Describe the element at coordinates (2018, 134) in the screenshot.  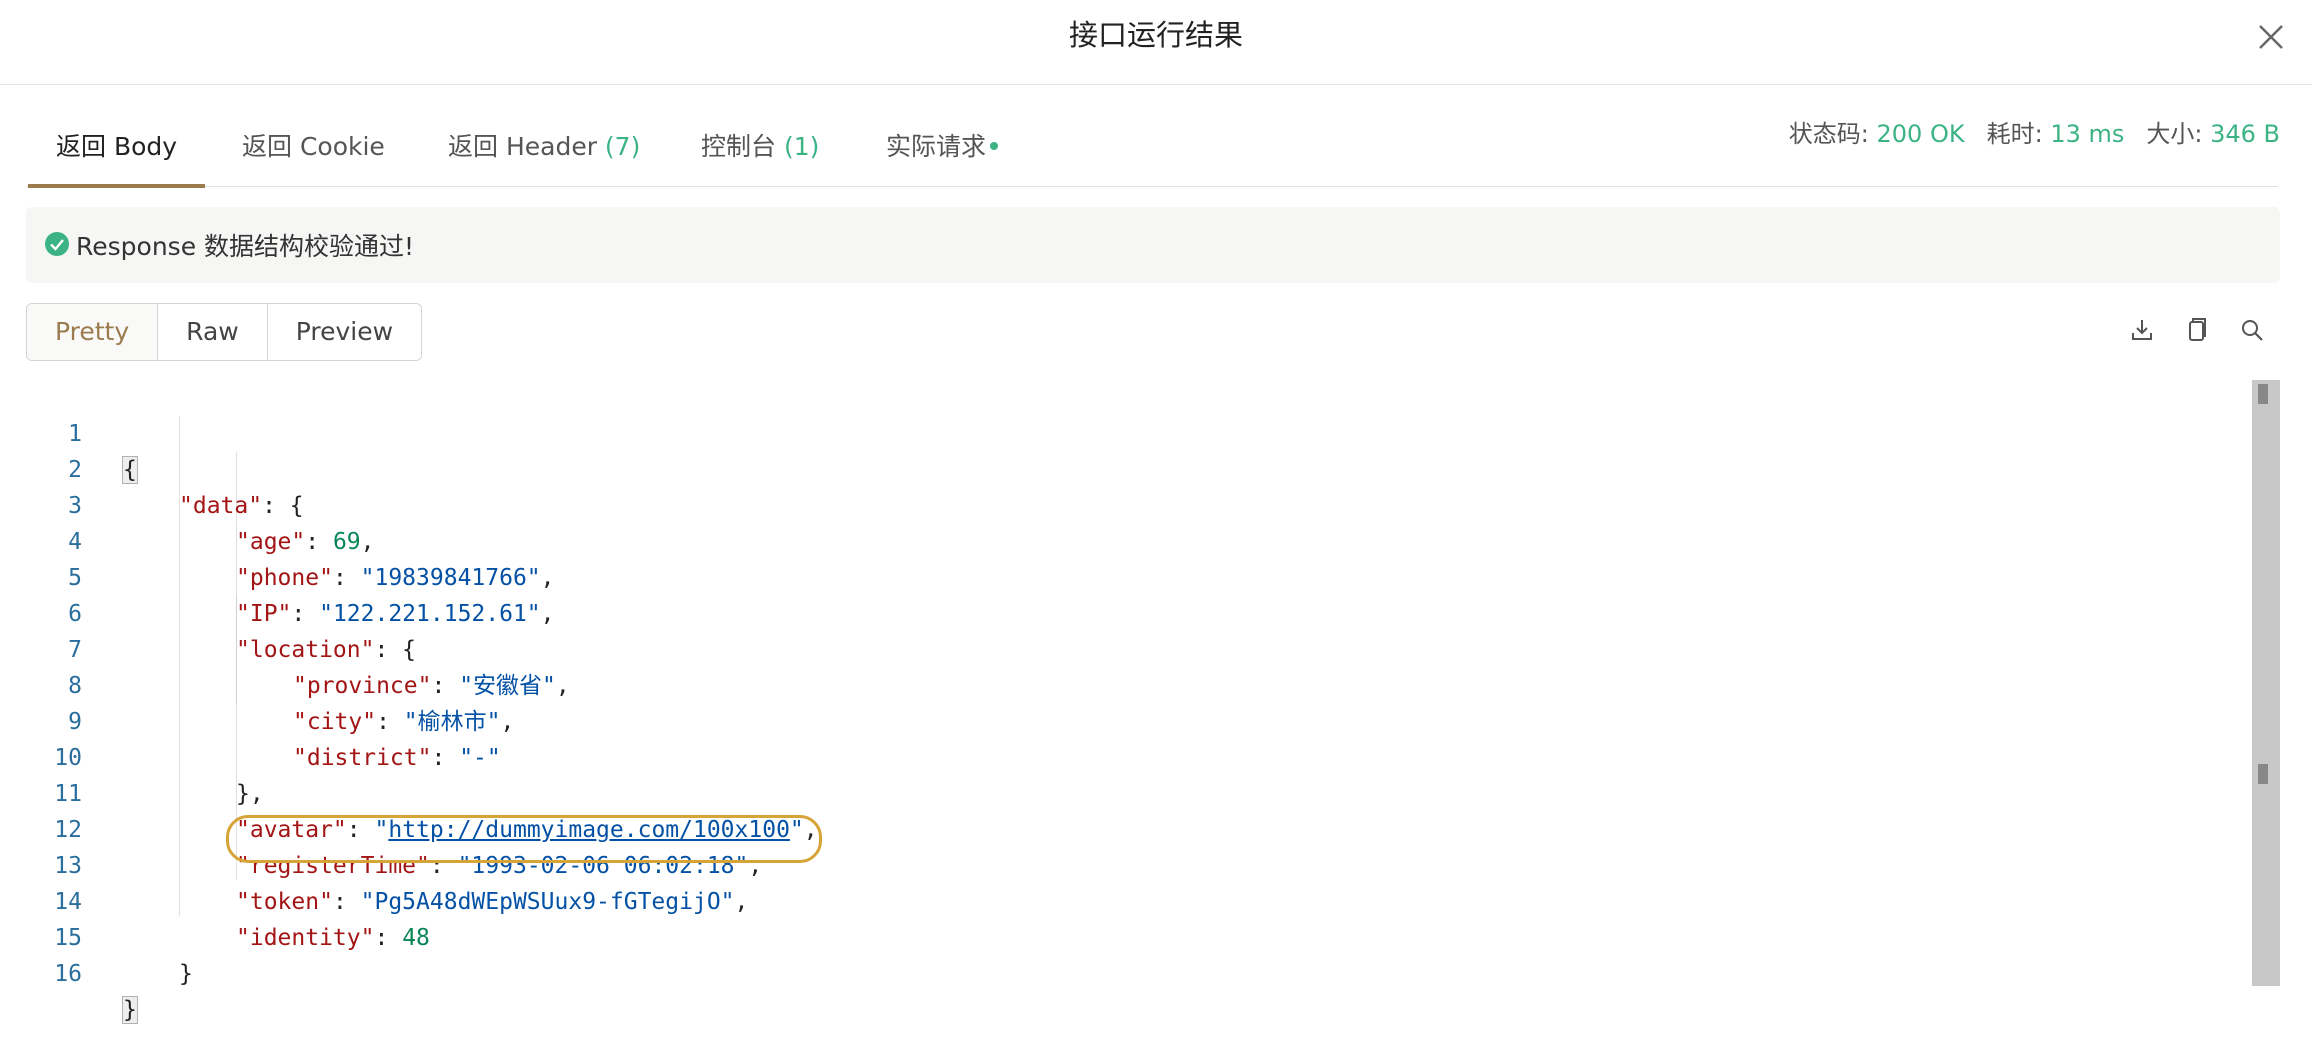
I see `time-label: 耗时:` at that location.